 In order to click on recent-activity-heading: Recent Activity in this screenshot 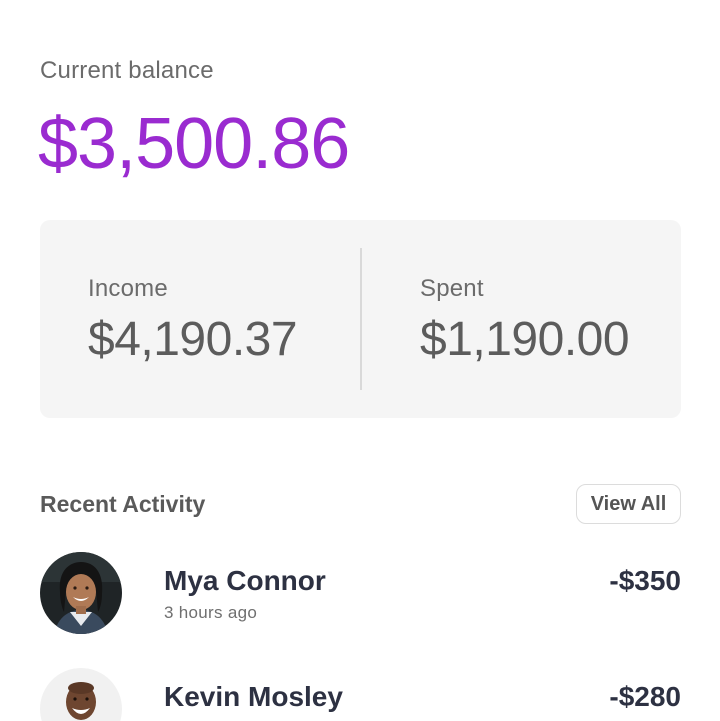, I will do `click(123, 504)`.